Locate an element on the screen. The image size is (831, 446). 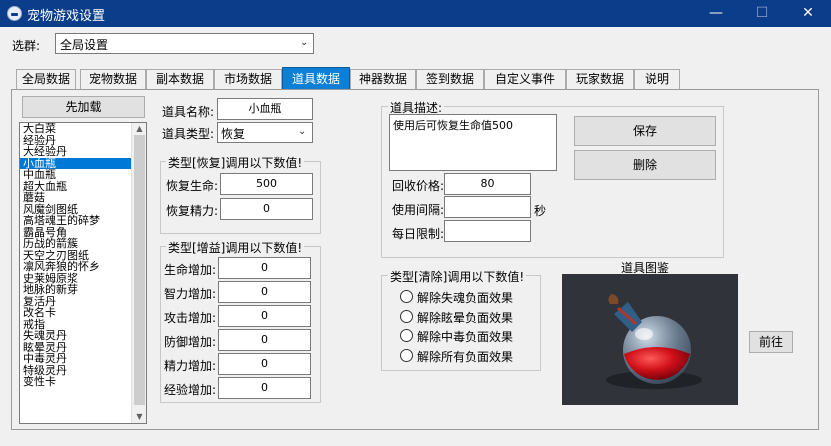
buff-field-label: 攻击增加: is located at coordinates (190, 318).